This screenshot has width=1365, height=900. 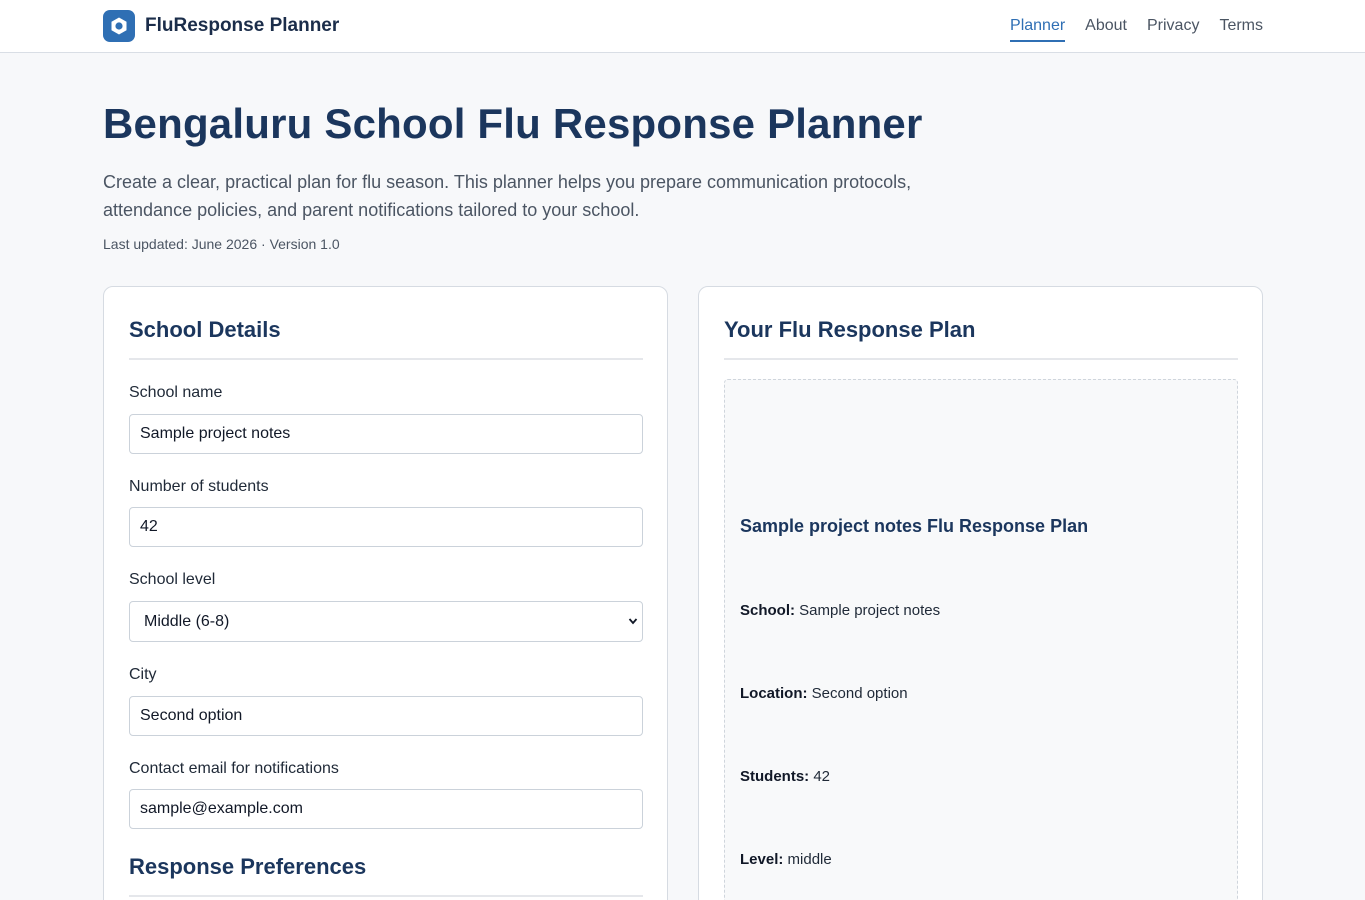 What do you see at coordinates (786, 859) in the screenshot?
I see `plan-line-level: Level: middle` at bounding box center [786, 859].